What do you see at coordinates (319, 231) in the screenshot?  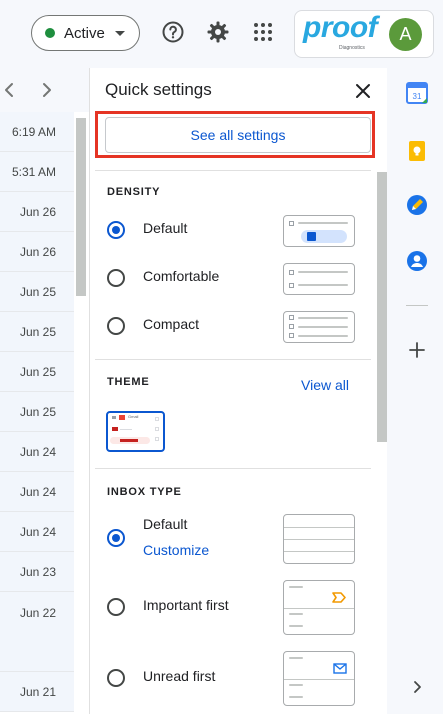 I see `density-default-preview` at bounding box center [319, 231].